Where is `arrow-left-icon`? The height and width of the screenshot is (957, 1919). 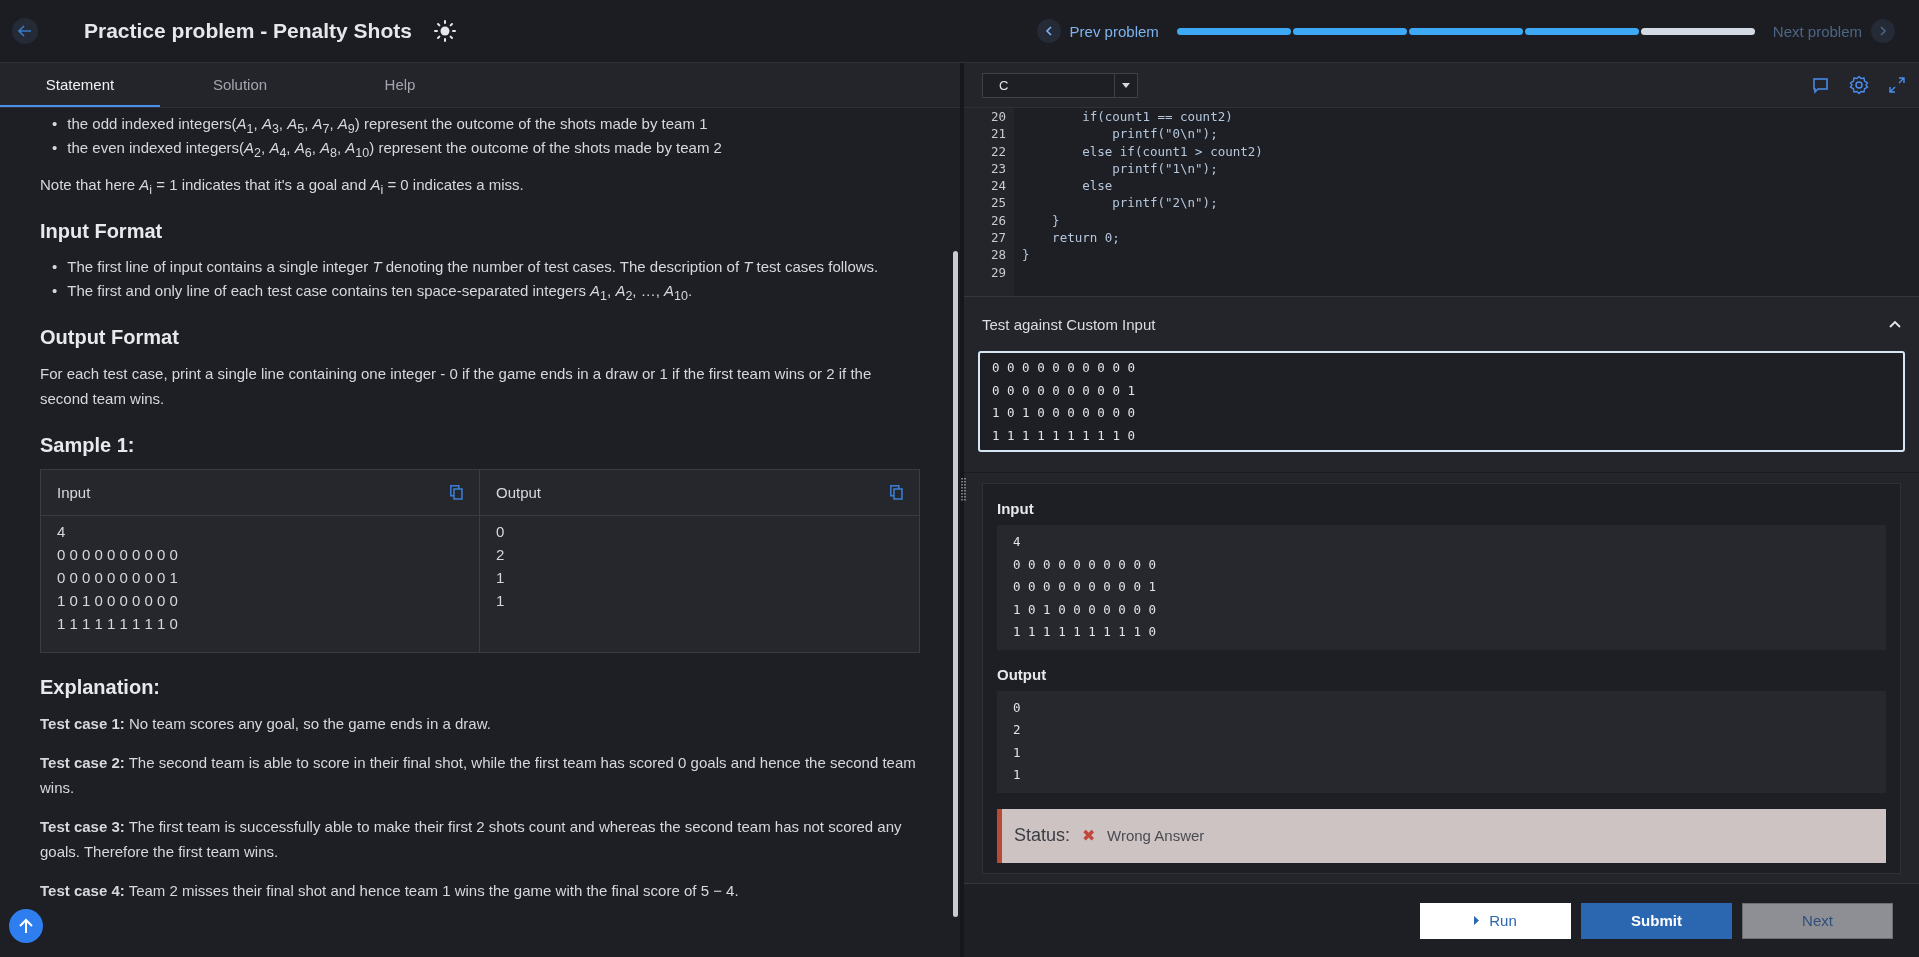 arrow-left-icon is located at coordinates (25, 31).